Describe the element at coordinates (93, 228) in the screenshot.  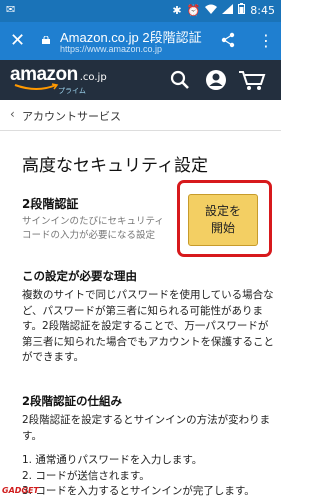
I see `twofa-description: サインインのたびにセキュリティコードの入力が必要になる設定` at that location.